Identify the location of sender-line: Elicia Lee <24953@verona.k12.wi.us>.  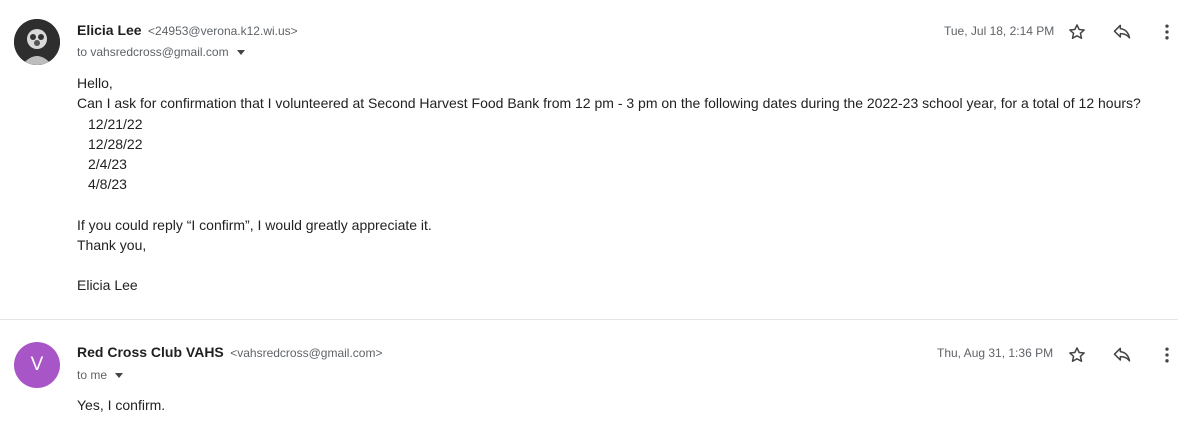
(187, 31).